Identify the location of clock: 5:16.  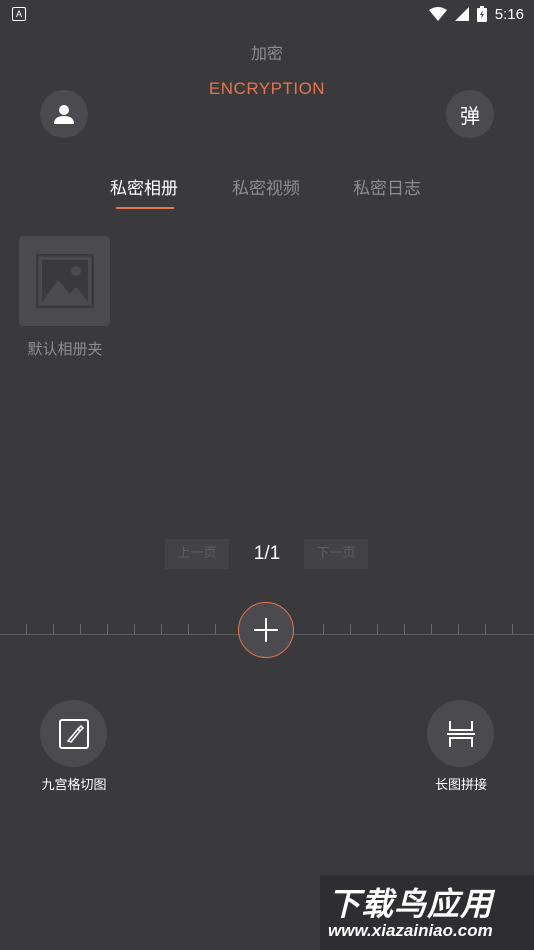
(509, 14).